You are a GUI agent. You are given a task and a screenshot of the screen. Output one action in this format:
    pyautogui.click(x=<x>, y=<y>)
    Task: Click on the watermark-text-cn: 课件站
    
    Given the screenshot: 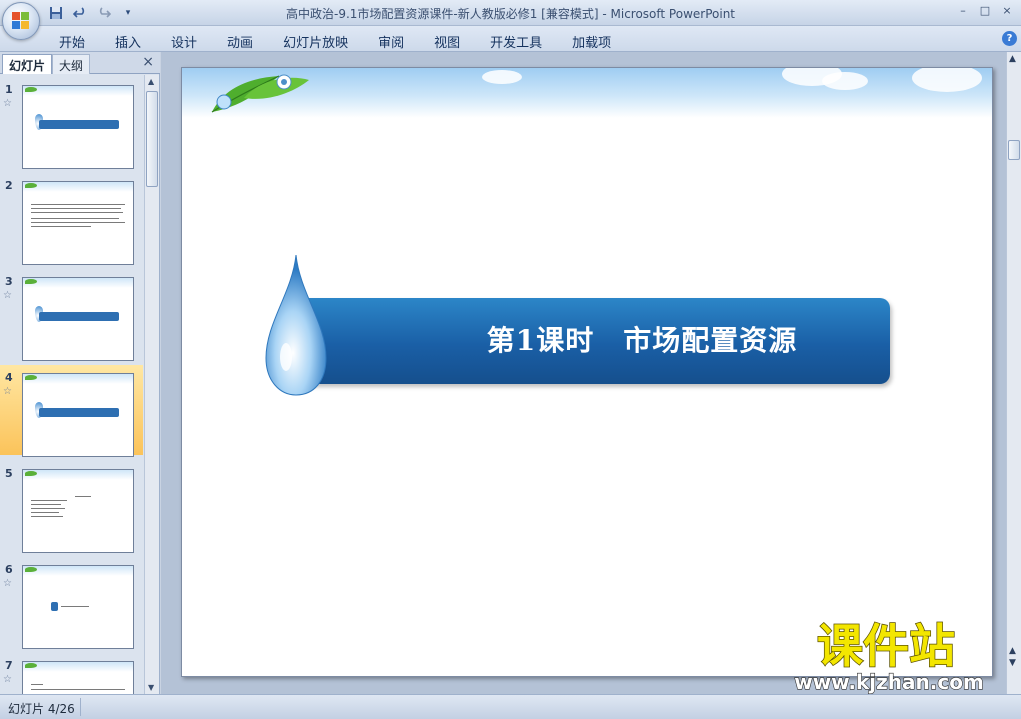 What is the action you would take?
    pyautogui.click(x=886, y=644)
    